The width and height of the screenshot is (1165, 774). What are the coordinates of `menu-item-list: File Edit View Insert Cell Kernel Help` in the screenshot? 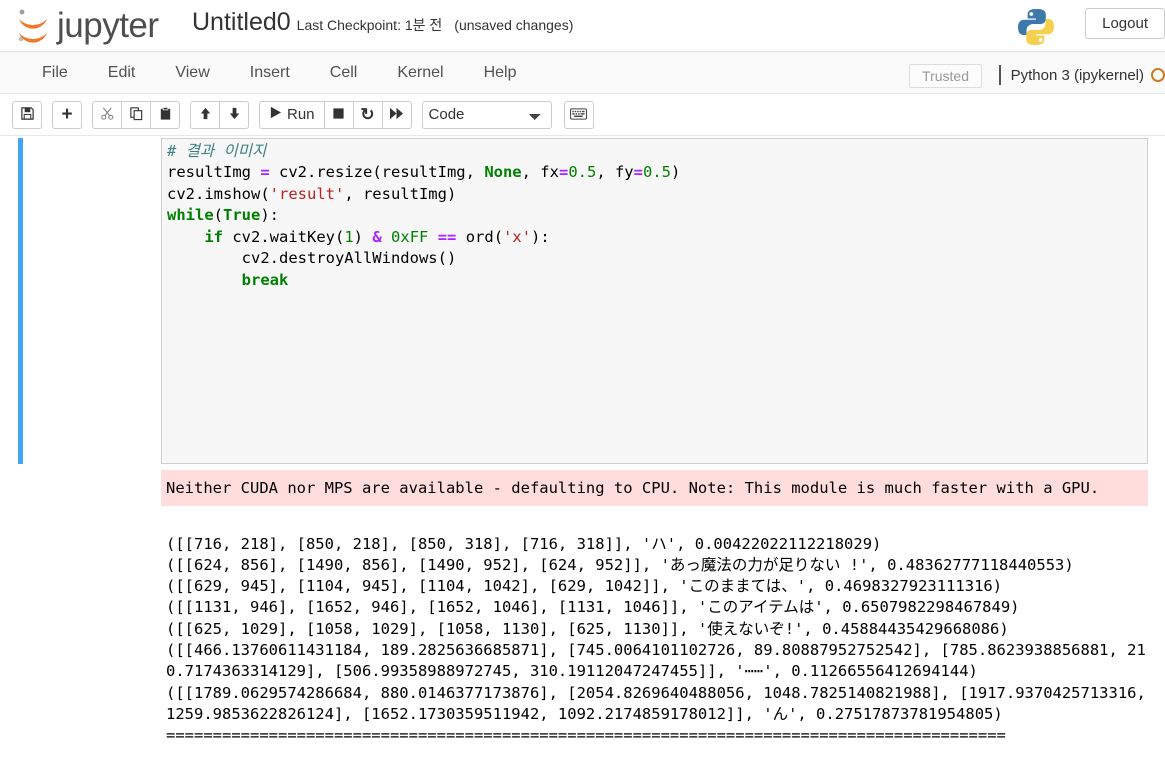 It's located at (582, 73).